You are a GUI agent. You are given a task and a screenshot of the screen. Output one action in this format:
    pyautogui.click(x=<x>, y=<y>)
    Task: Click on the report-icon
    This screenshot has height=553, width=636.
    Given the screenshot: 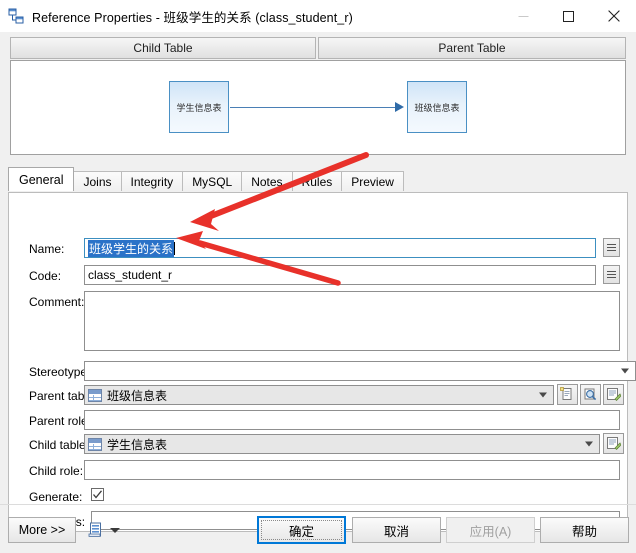 What is the action you would take?
    pyautogui.click(x=96, y=530)
    